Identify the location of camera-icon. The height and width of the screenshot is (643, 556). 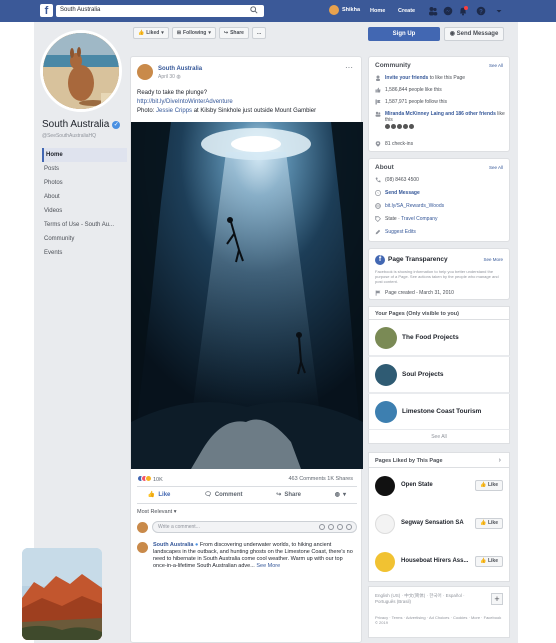
(331, 527).